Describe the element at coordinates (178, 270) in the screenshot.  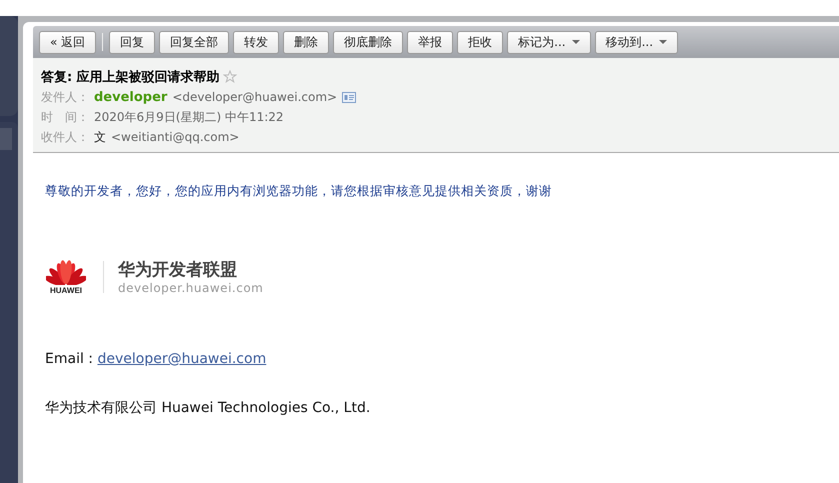
I see `logo-title: 华为开发者联盟` at that location.